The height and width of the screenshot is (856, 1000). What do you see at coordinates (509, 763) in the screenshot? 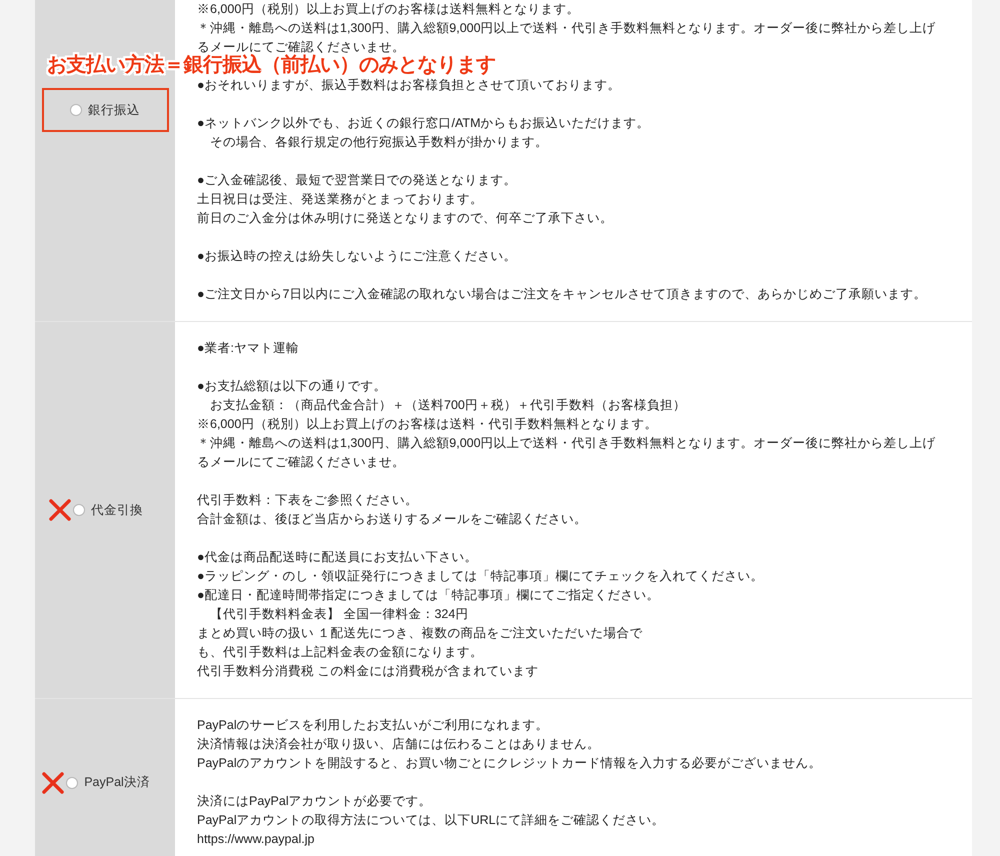
I see `description-text: PayPalのアカウントを開設すると、お買い物ごとにクレジットカード情報を入力する必要がございません。` at bounding box center [509, 763].